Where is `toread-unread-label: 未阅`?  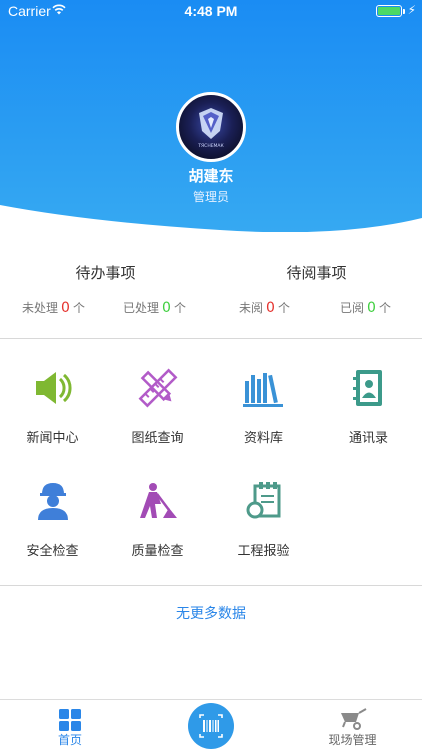 toread-unread-label: 未阅 is located at coordinates (251, 308).